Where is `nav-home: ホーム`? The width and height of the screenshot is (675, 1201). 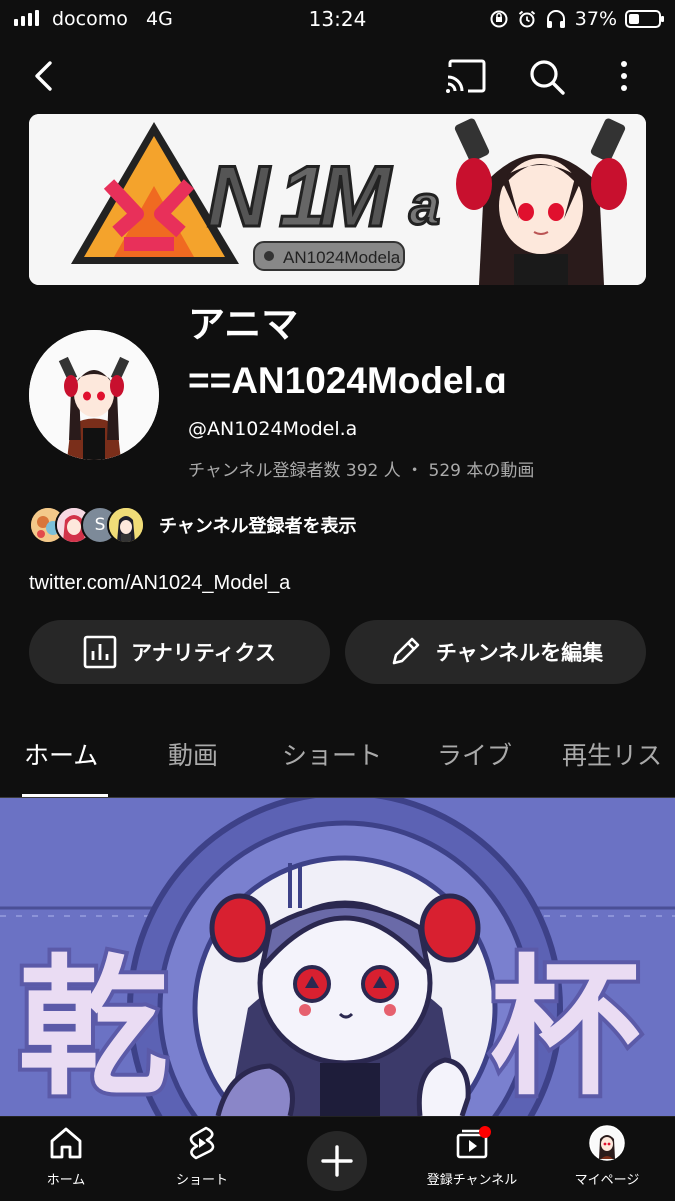 nav-home: ホーム is located at coordinates (66, 1156).